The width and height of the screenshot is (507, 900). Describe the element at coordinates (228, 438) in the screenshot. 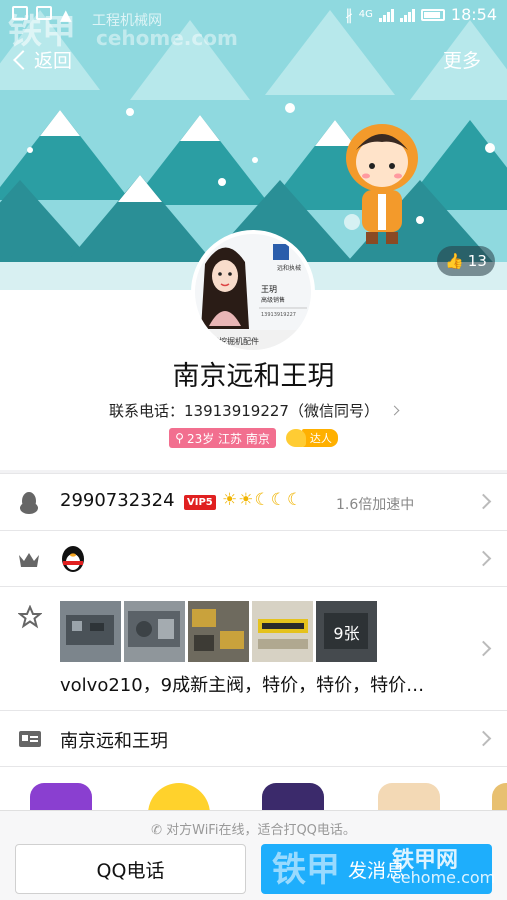

I see `age-location-text: 23岁 江苏 南京` at that location.